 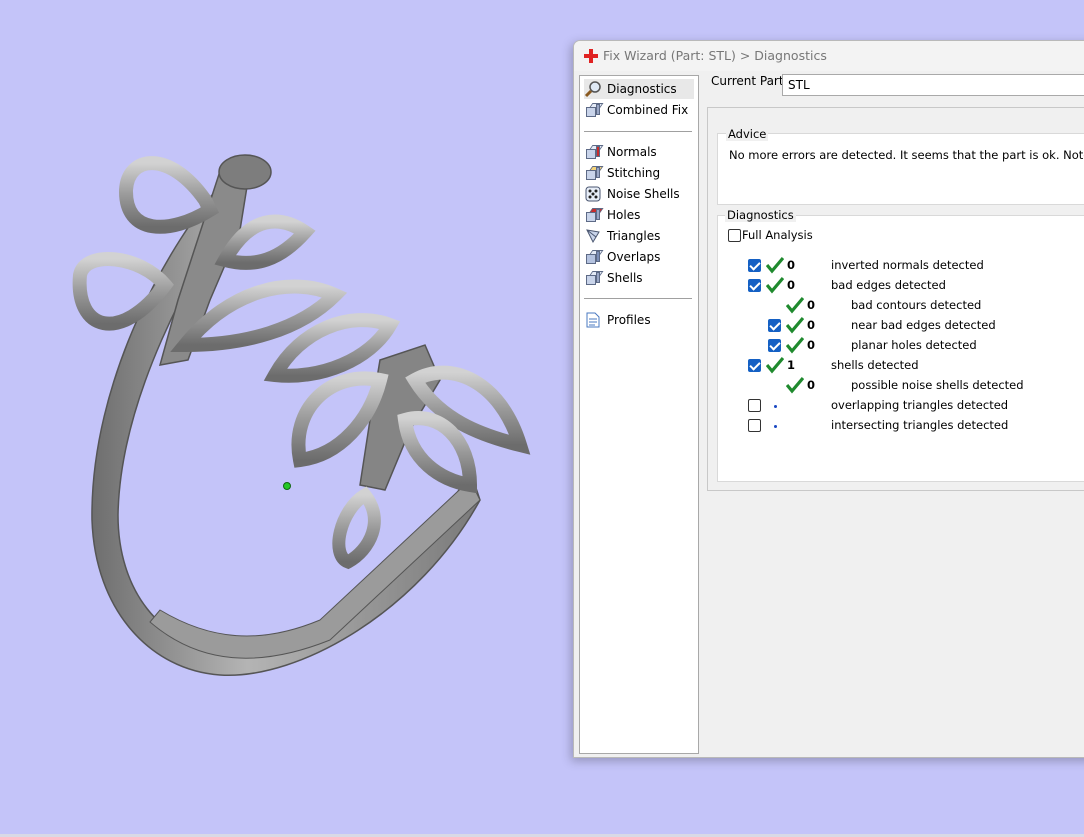 What do you see at coordinates (643, 194) in the screenshot?
I see `nav-item-label: Noise Shells` at bounding box center [643, 194].